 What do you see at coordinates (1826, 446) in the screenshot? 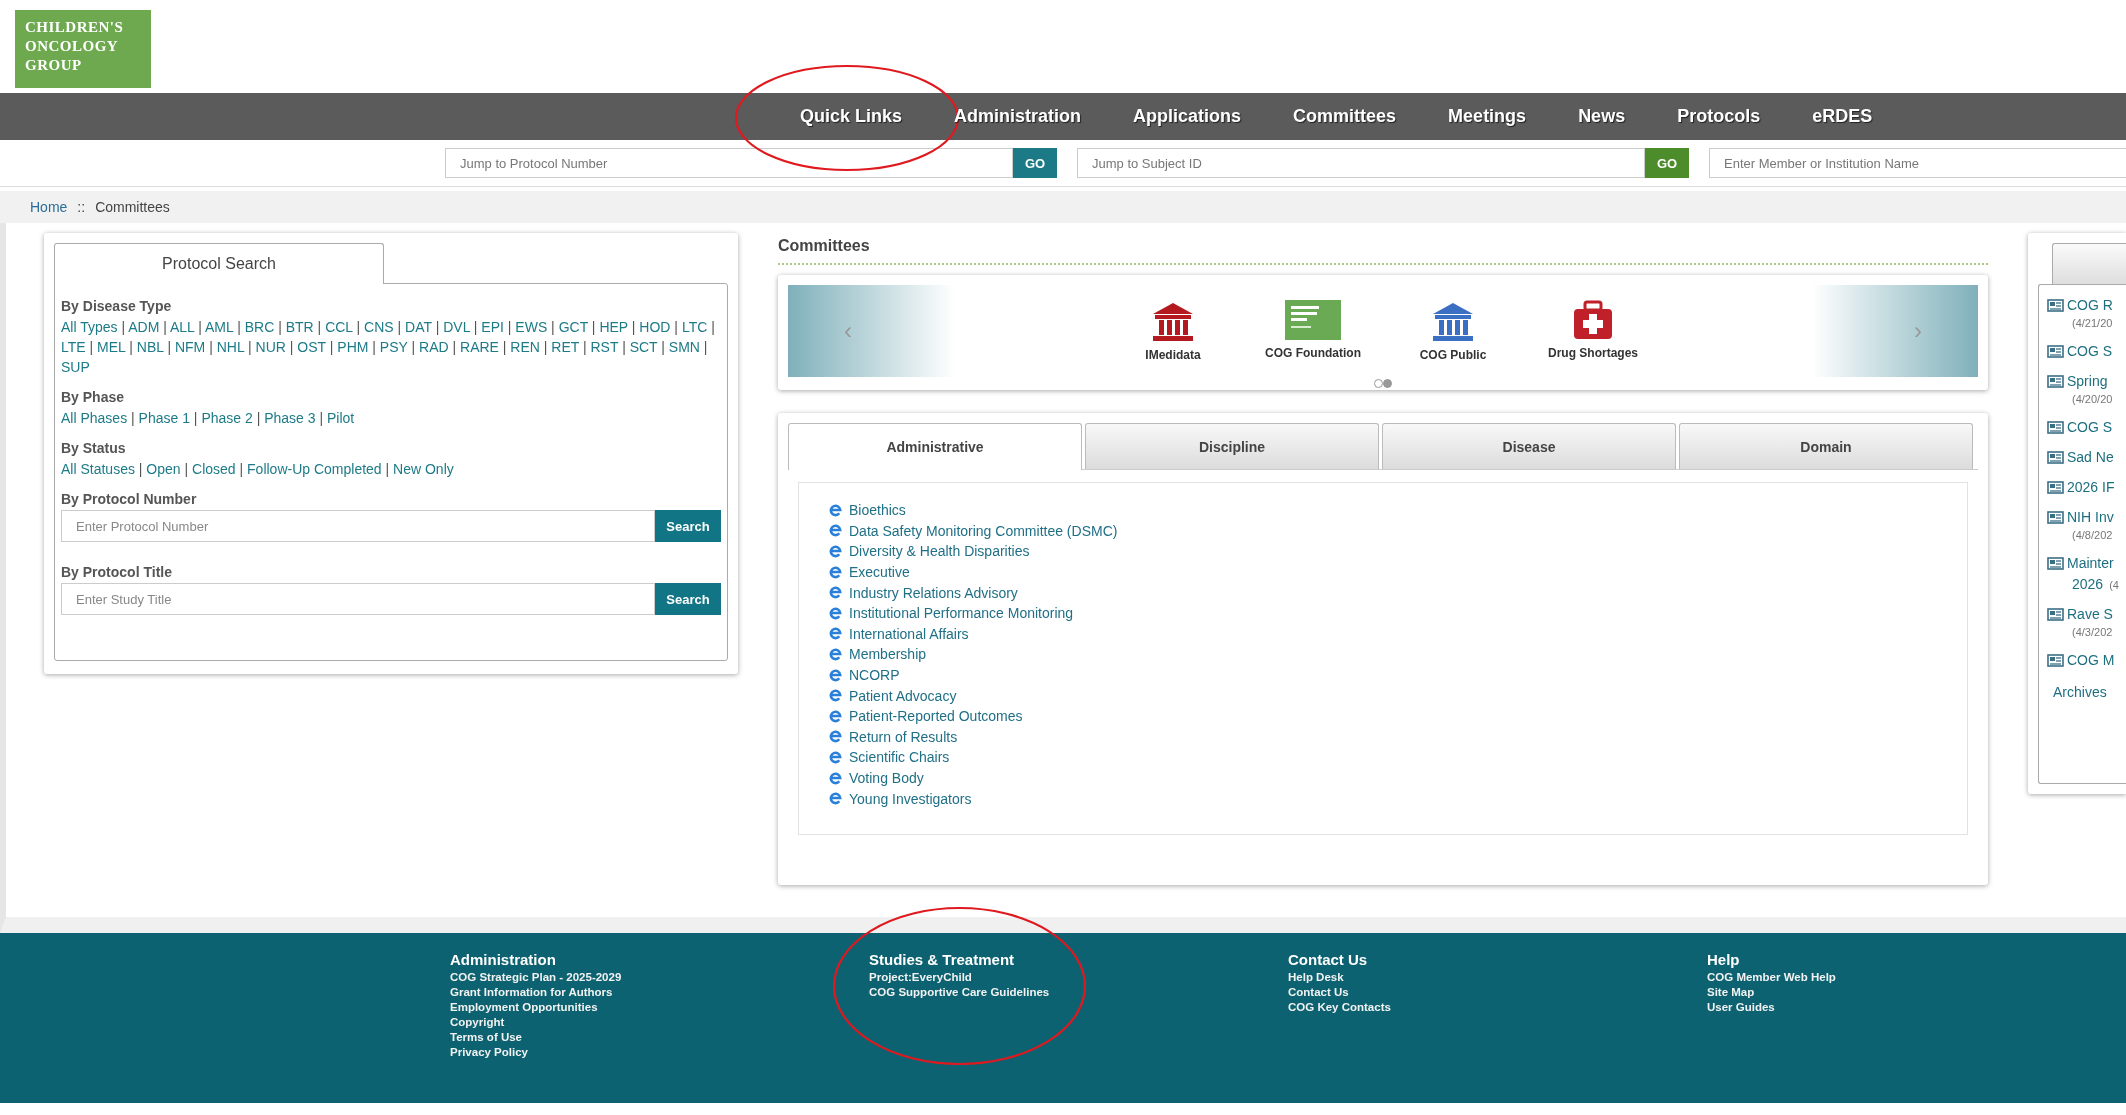
I see `tab: Domain` at bounding box center [1826, 446].